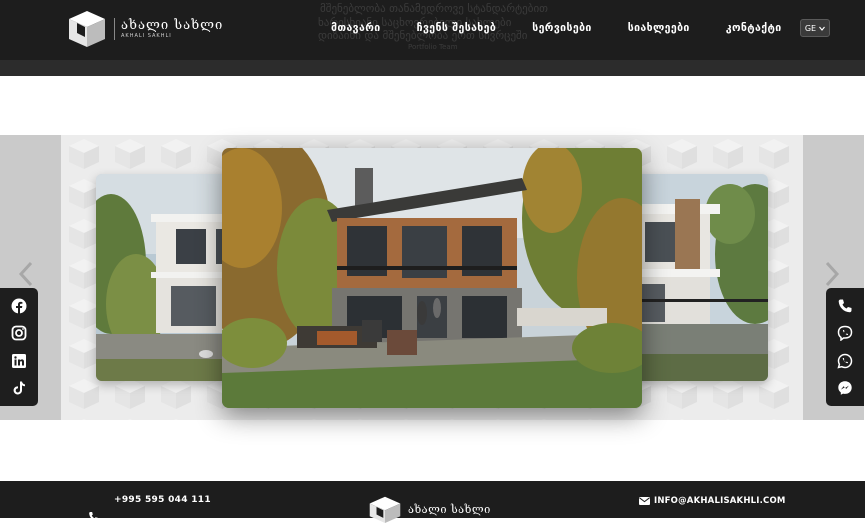 The height and width of the screenshot is (526, 865). What do you see at coordinates (720, 501) in the screenshot?
I see `footer-email-text: INFO@AKHALISAKHLI.COM` at bounding box center [720, 501].